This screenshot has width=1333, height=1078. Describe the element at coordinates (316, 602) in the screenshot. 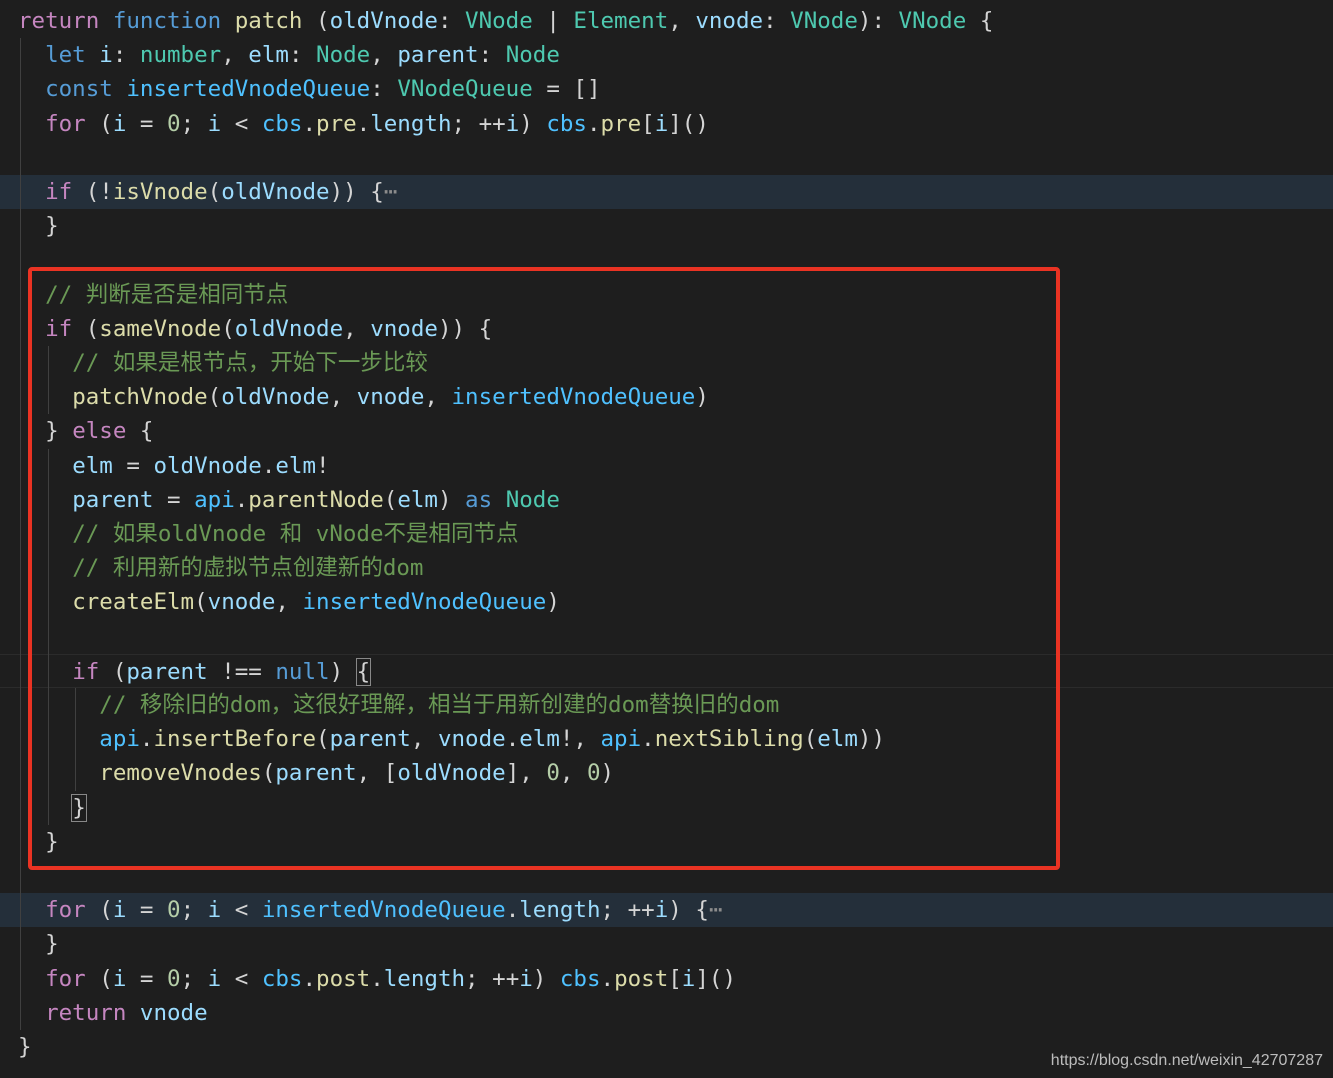

I see `code-line-text: createElm(vnode, insertedVnodeQueue)` at that location.